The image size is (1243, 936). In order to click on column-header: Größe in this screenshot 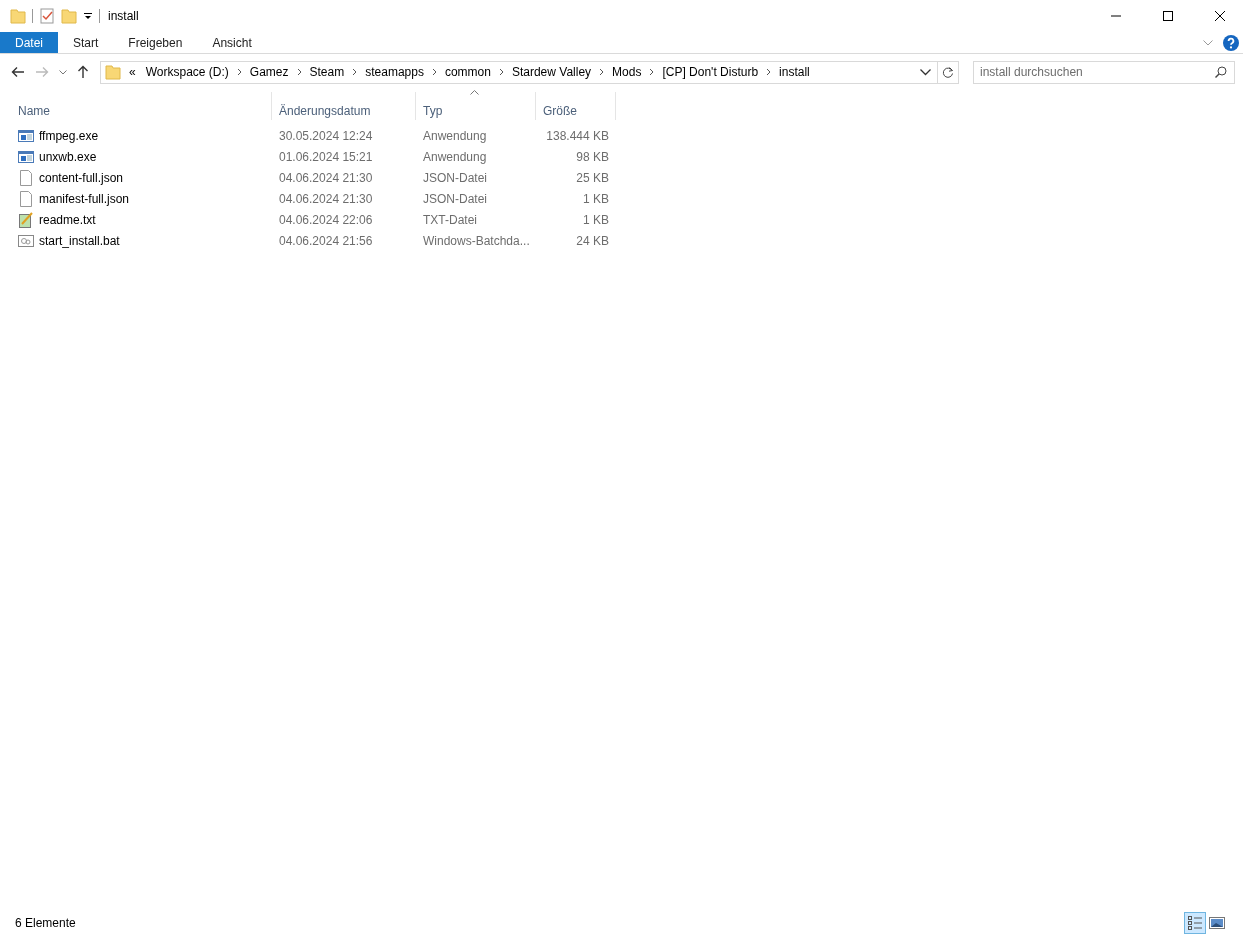, I will do `click(576, 106)`.